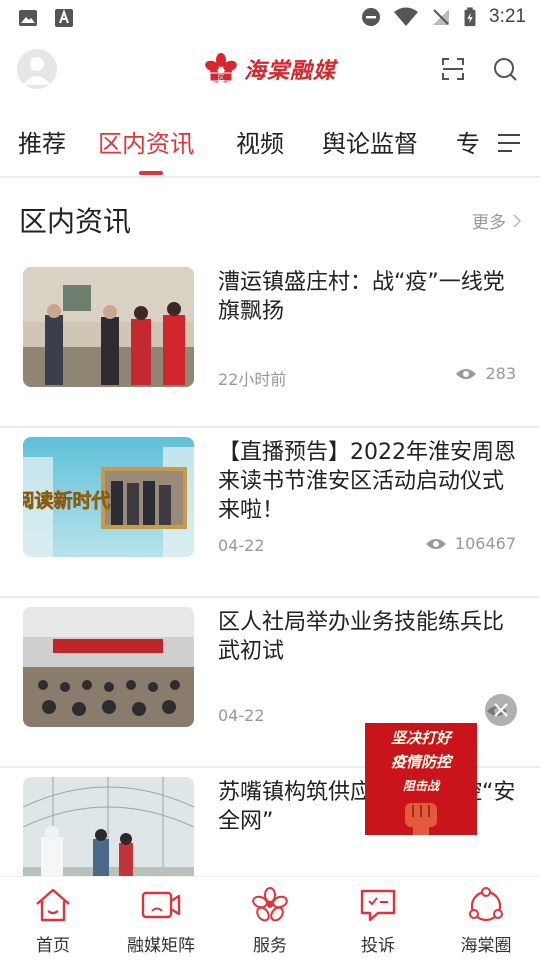  Describe the element at coordinates (270, 220) in the screenshot. I see `section-header: 区内资讯 更多` at that location.